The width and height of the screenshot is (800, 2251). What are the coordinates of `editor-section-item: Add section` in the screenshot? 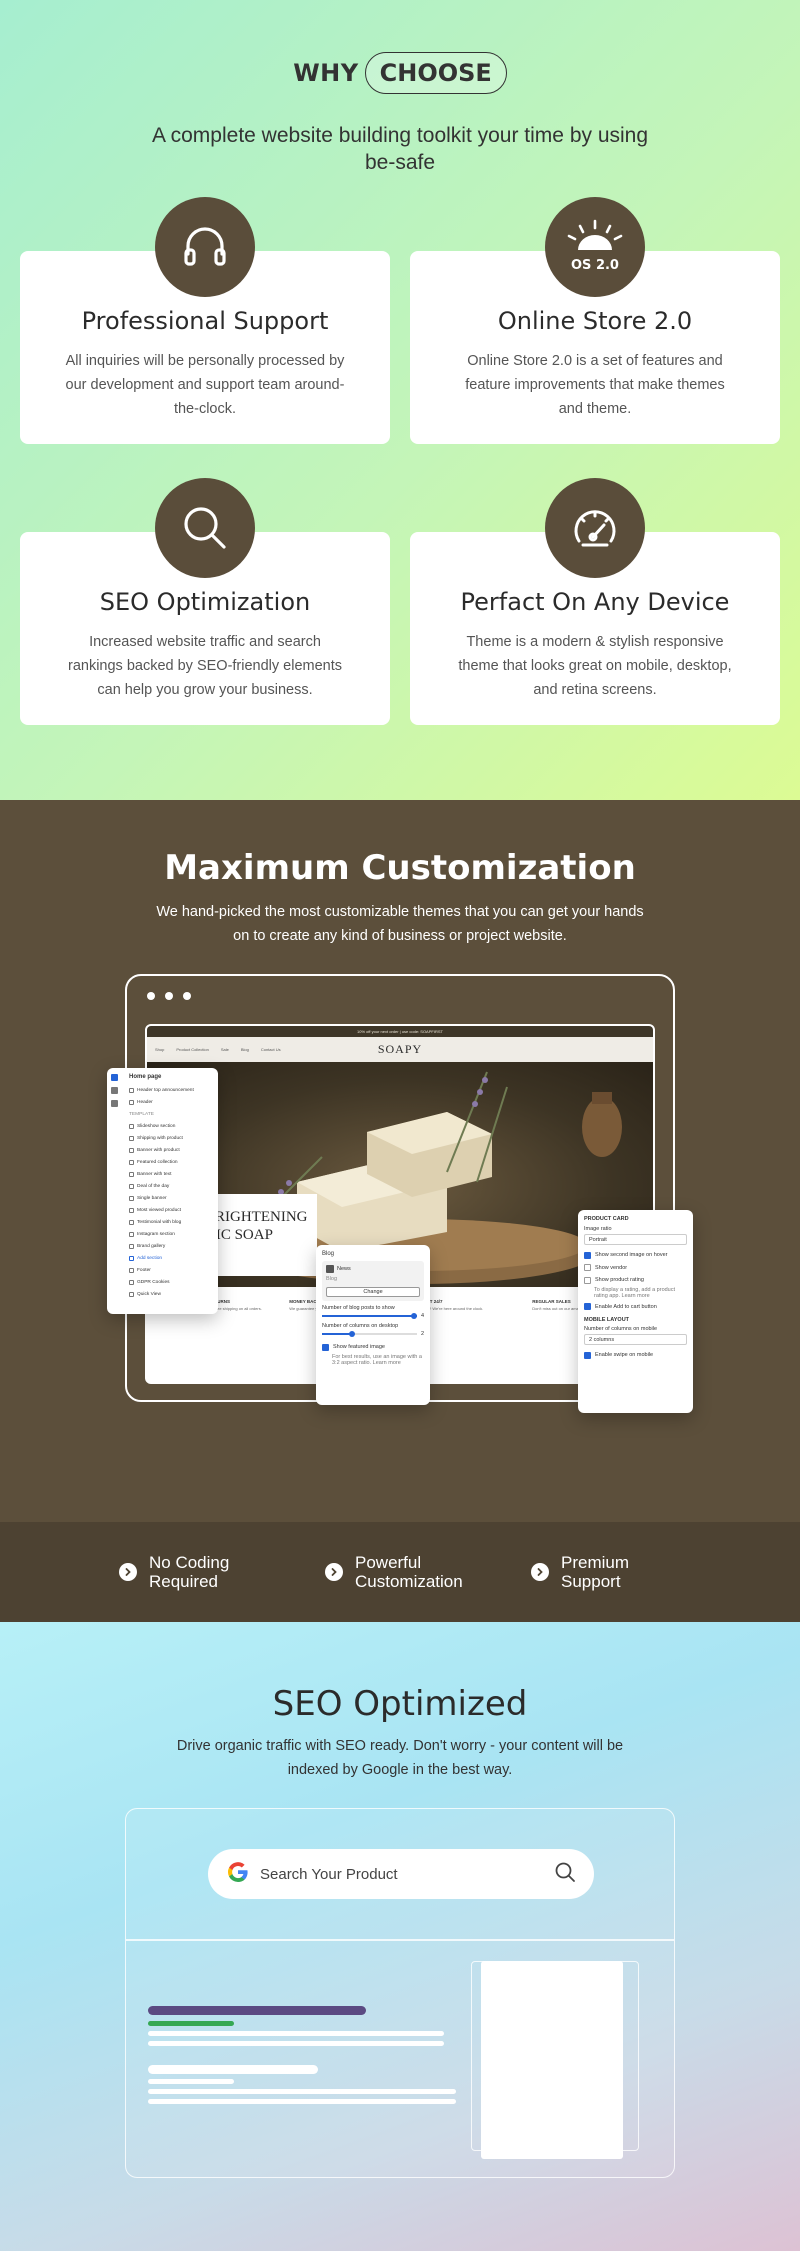 It's located at (171, 1258).